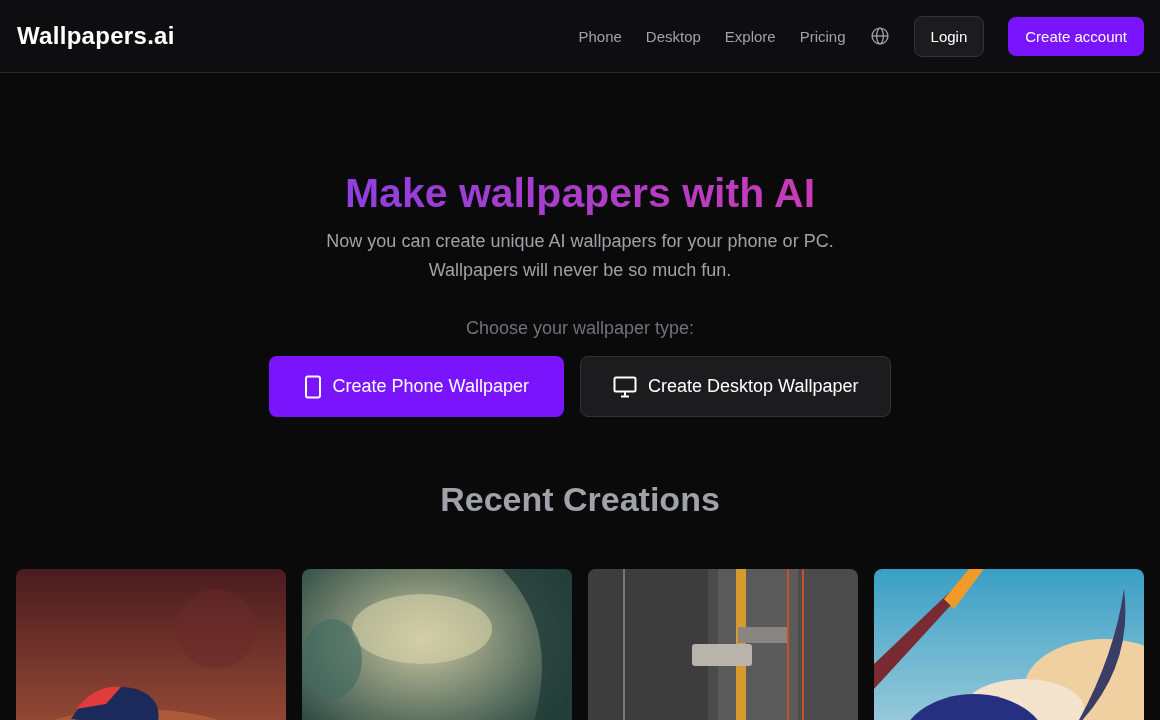  What do you see at coordinates (750, 36) in the screenshot?
I see `nav-link: Explore` at bounding box center [750, 36].